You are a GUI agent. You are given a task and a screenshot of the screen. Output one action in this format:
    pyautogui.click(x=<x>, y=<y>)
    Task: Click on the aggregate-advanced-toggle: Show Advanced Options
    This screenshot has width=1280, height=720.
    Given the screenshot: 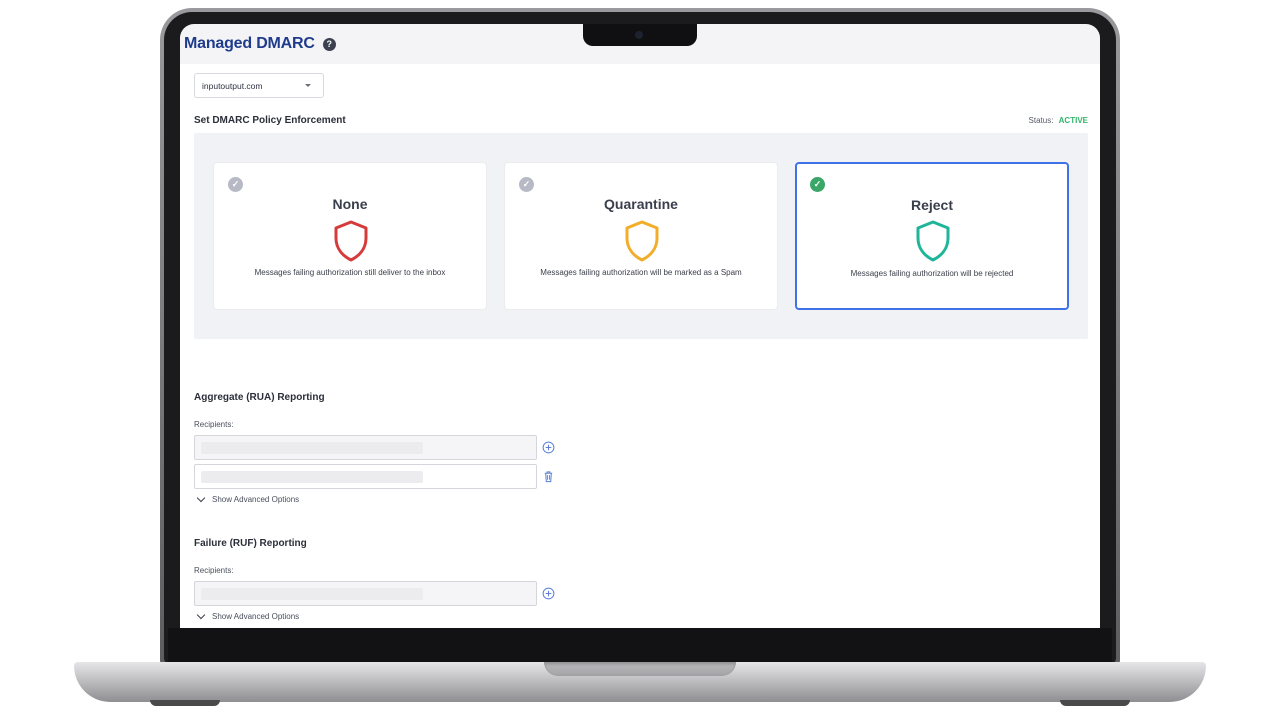 What is the action you would take?
    pyautogui.click(x=248, y=498)
    